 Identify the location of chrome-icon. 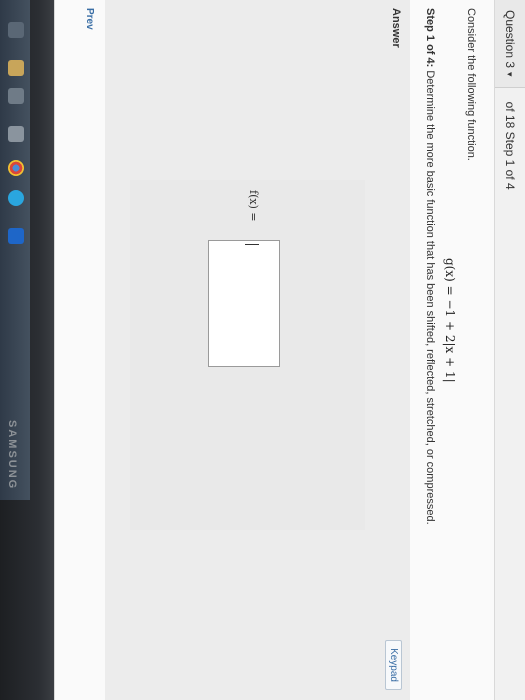
(16, 168).